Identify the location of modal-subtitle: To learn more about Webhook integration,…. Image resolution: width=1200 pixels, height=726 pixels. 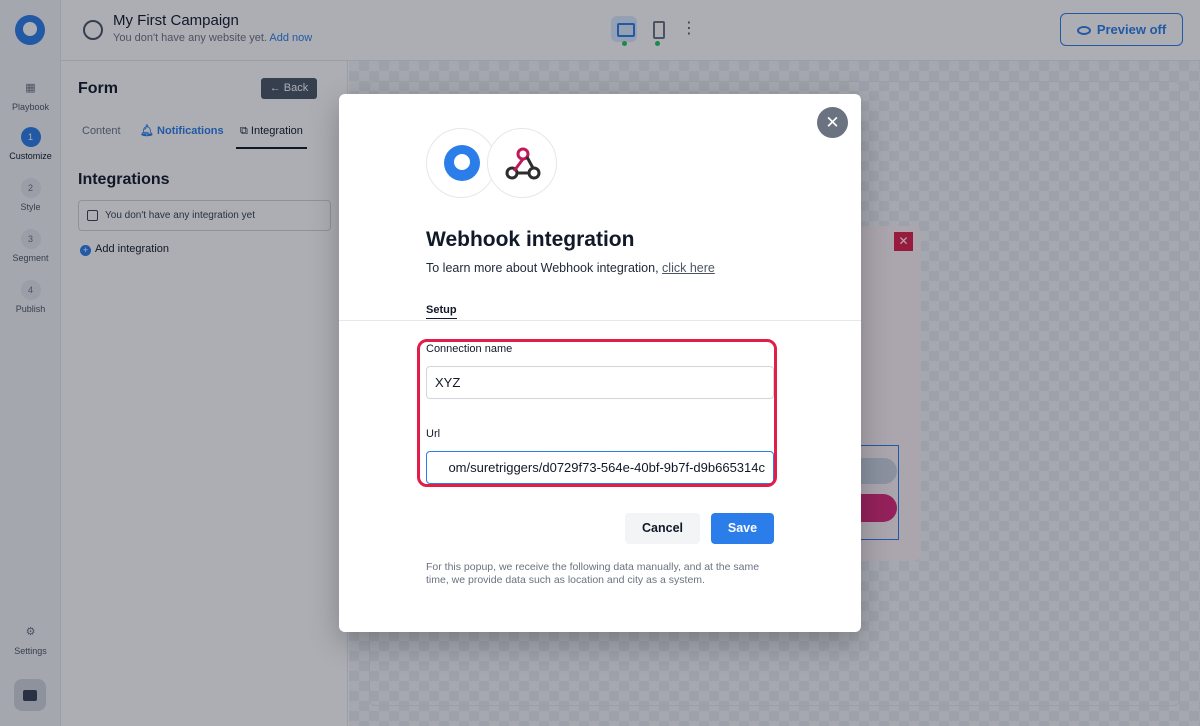
(570, 268).